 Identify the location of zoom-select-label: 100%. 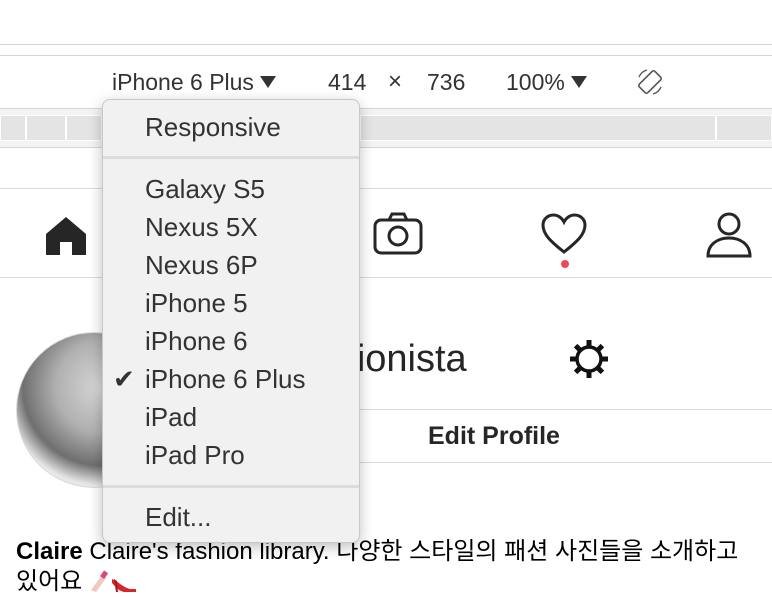
(535, 82).